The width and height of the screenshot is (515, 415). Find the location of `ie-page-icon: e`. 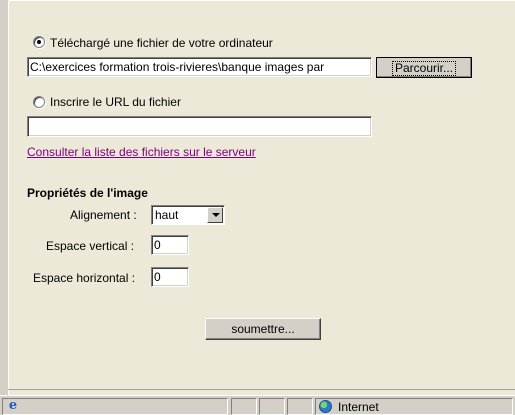

ie-page-icon: e is located at coordinates (13, 405).